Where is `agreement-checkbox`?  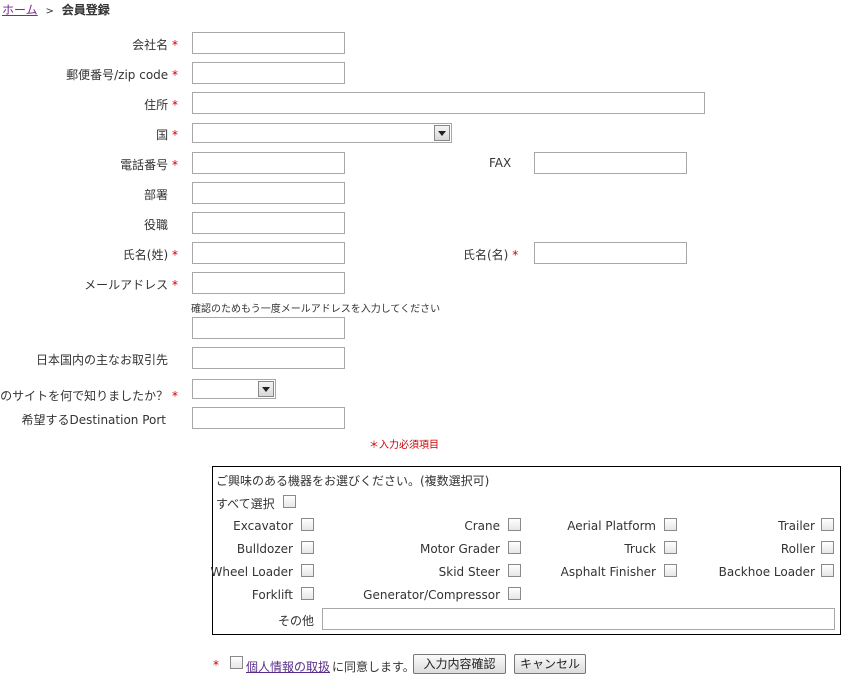 agreement-checkbox is located at coordinates (236, 662).